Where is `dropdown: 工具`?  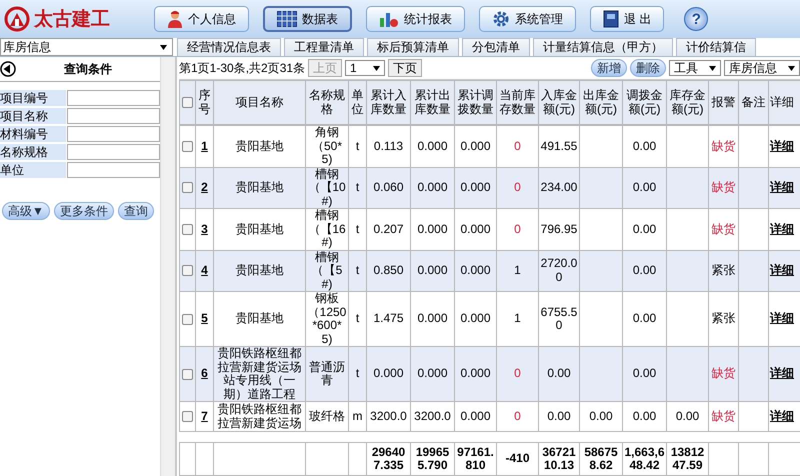
dropdown: 工具 is located at coordinates (695, 68).